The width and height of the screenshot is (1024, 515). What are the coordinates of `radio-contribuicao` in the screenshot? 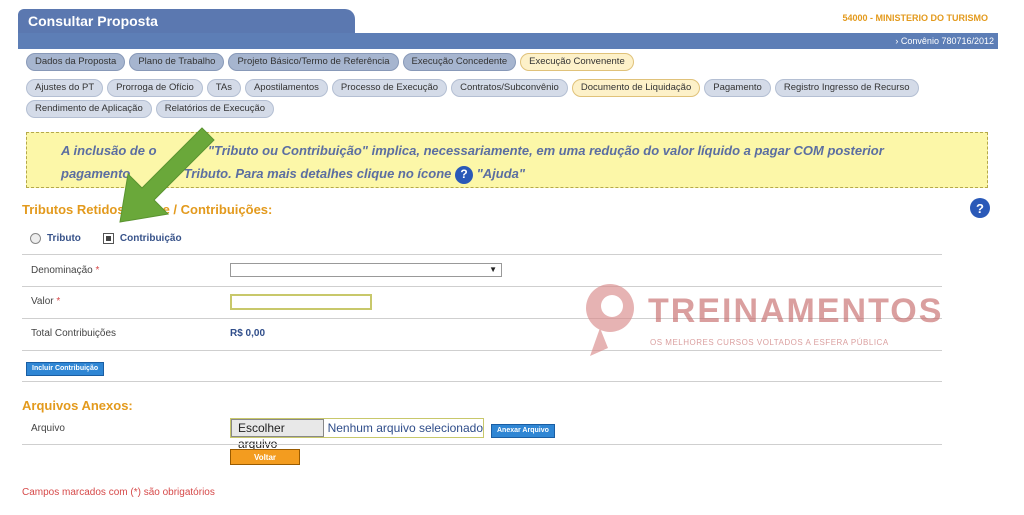 It's located at (108, 238).